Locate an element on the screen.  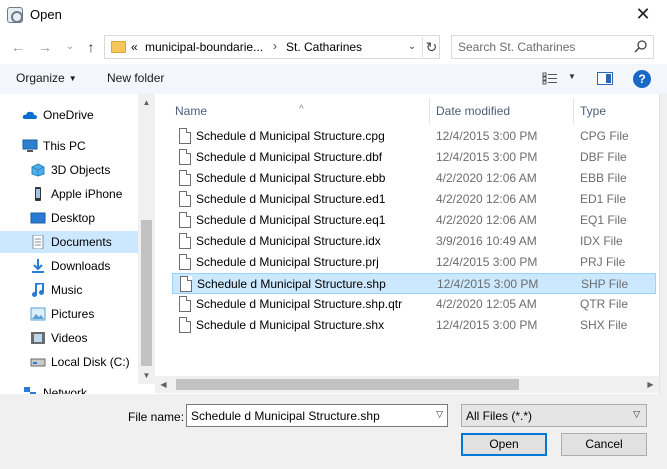
chevron-down-icon: ▼ is located at coordinates (72, 78).